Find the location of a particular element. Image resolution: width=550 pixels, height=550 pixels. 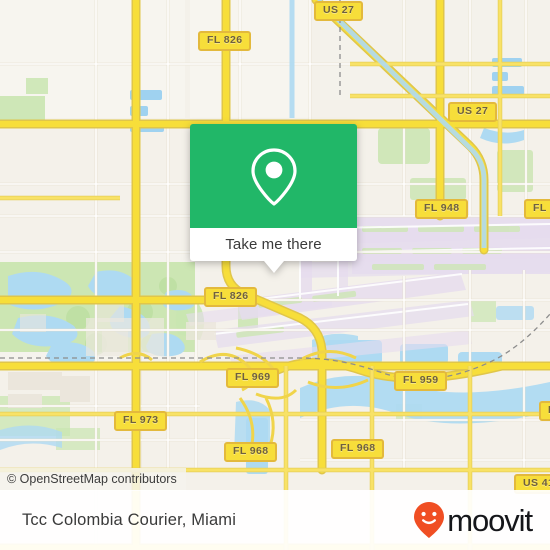

moovit-wordmark: moovit is located at coordinates (490, 520).